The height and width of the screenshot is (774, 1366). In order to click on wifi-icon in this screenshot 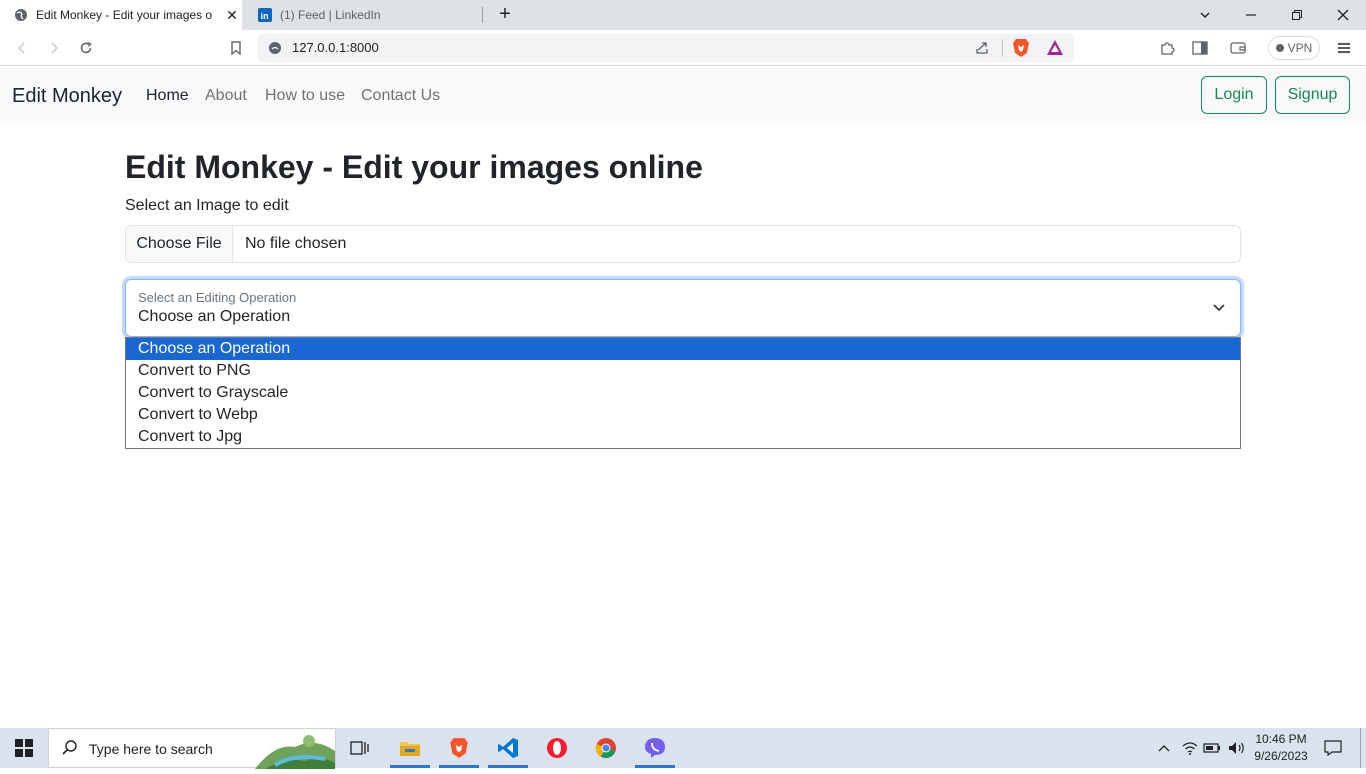, I will do `click(1190, 748)`.